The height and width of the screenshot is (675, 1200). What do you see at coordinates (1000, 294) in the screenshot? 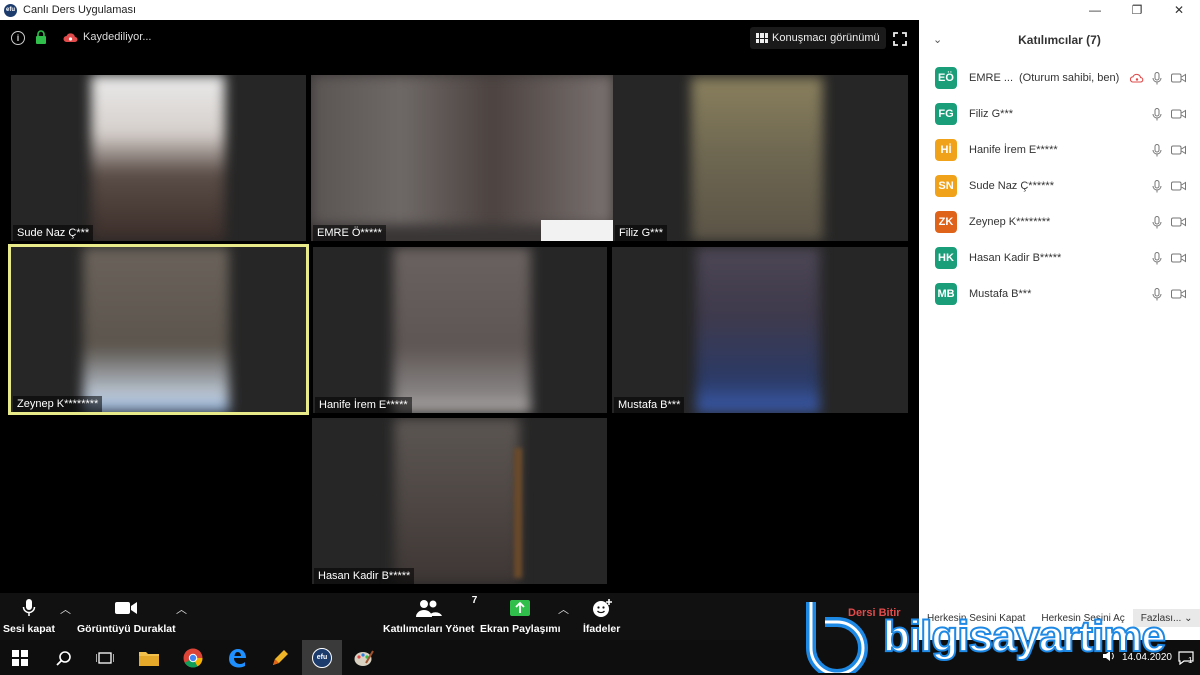
I see `participant-name: Mustafa B***` at bounding box center [1000, 294].